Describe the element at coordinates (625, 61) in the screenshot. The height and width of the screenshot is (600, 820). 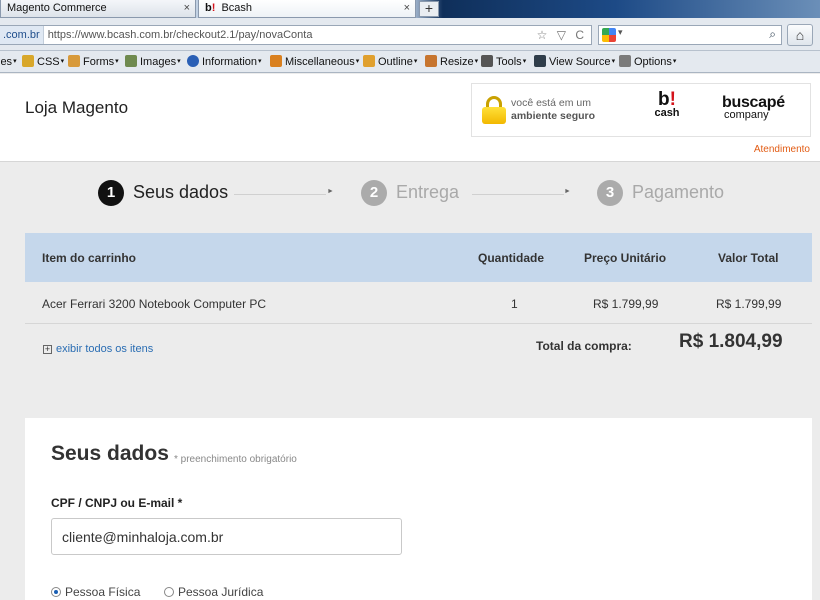
I see `document-icon` at that location.